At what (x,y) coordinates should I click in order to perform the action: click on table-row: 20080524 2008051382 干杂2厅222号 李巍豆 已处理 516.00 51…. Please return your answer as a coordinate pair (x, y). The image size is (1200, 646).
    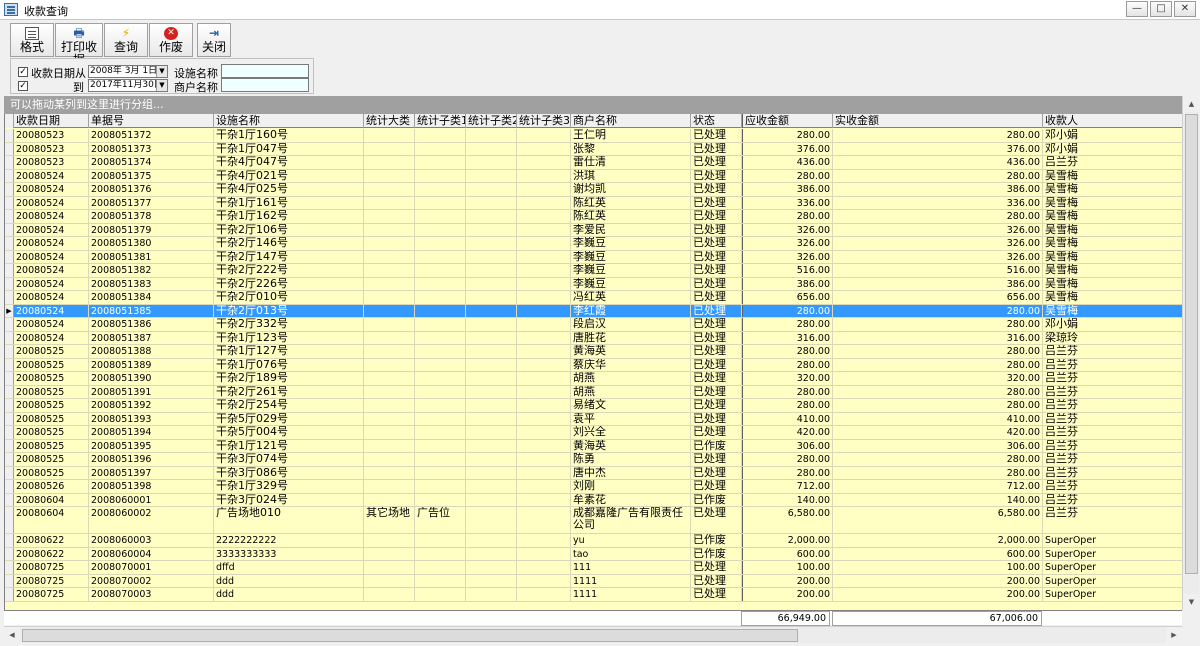
    Looking at the image, I should click on (593, 271).